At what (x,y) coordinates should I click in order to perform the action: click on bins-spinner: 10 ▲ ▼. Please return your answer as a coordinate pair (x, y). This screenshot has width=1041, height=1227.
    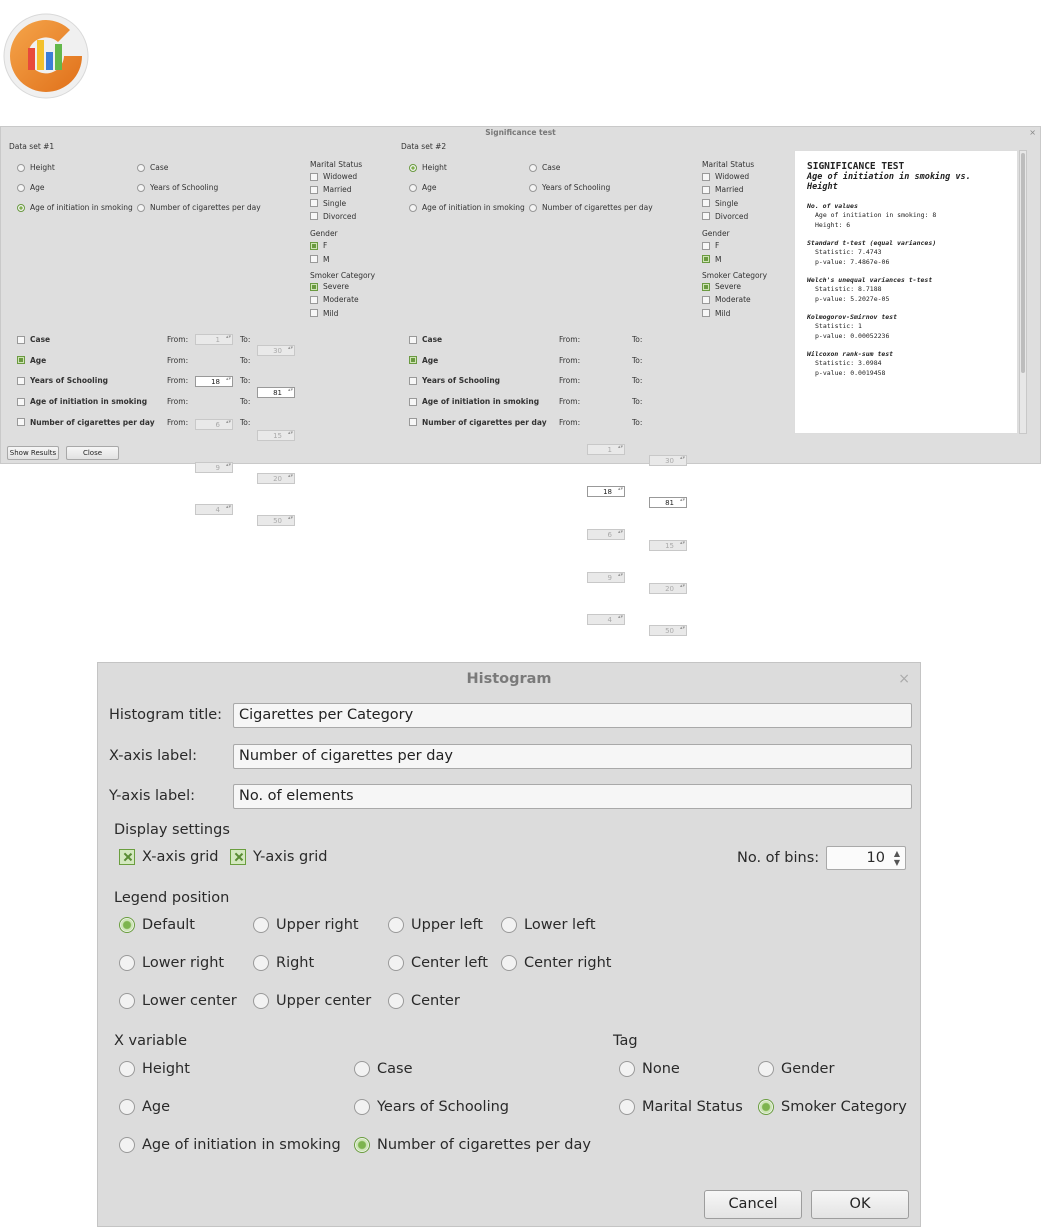
    Looking at the image, I should click on (866, 858).